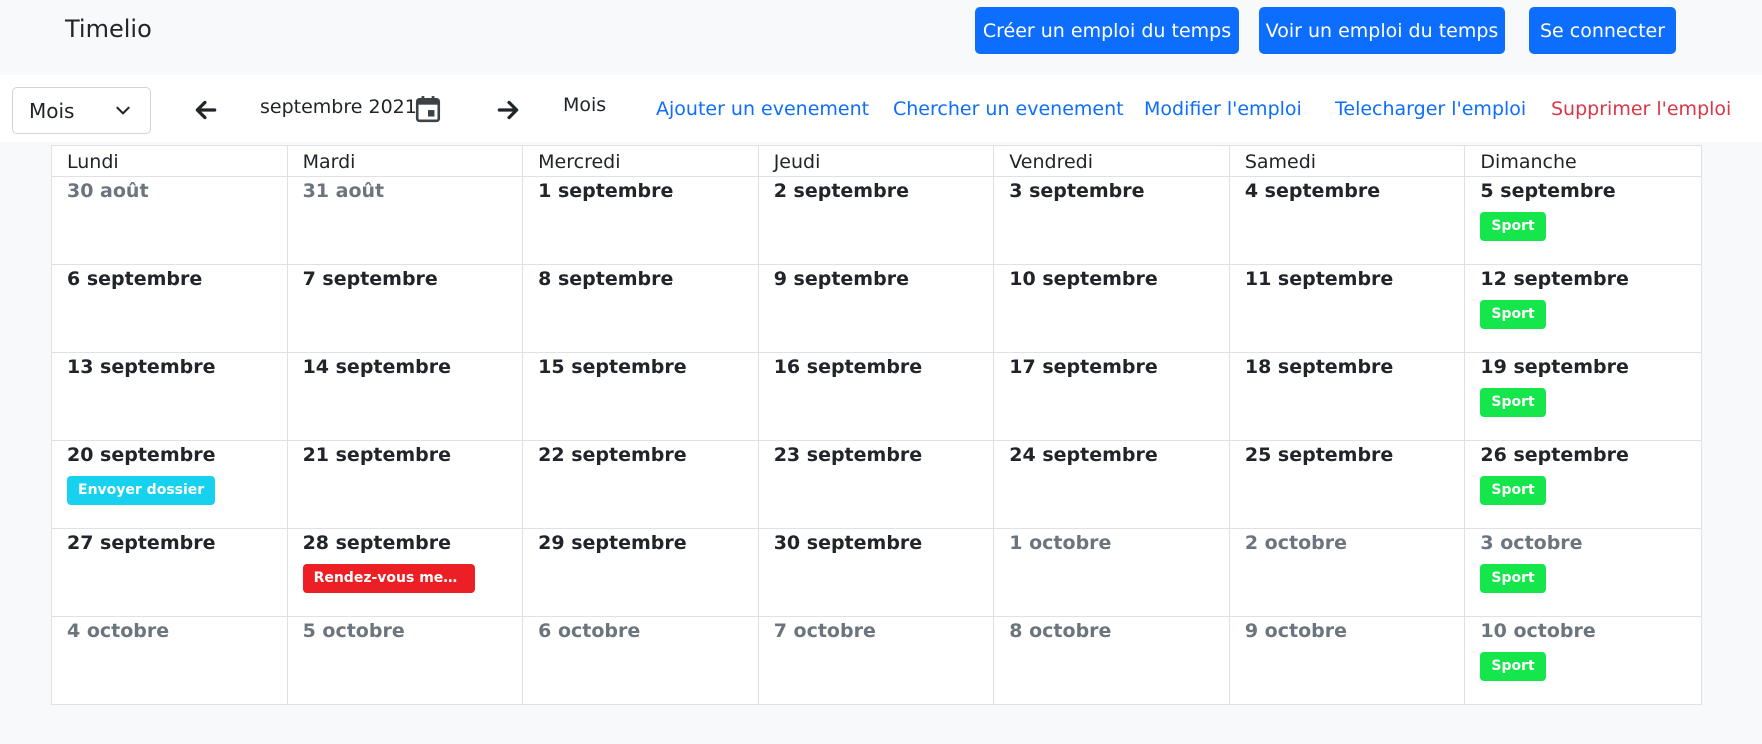  Describe the element at coordinates (405, 309) in the screenshot. I see `calendar-day-cell: 7 septembre` at that location.